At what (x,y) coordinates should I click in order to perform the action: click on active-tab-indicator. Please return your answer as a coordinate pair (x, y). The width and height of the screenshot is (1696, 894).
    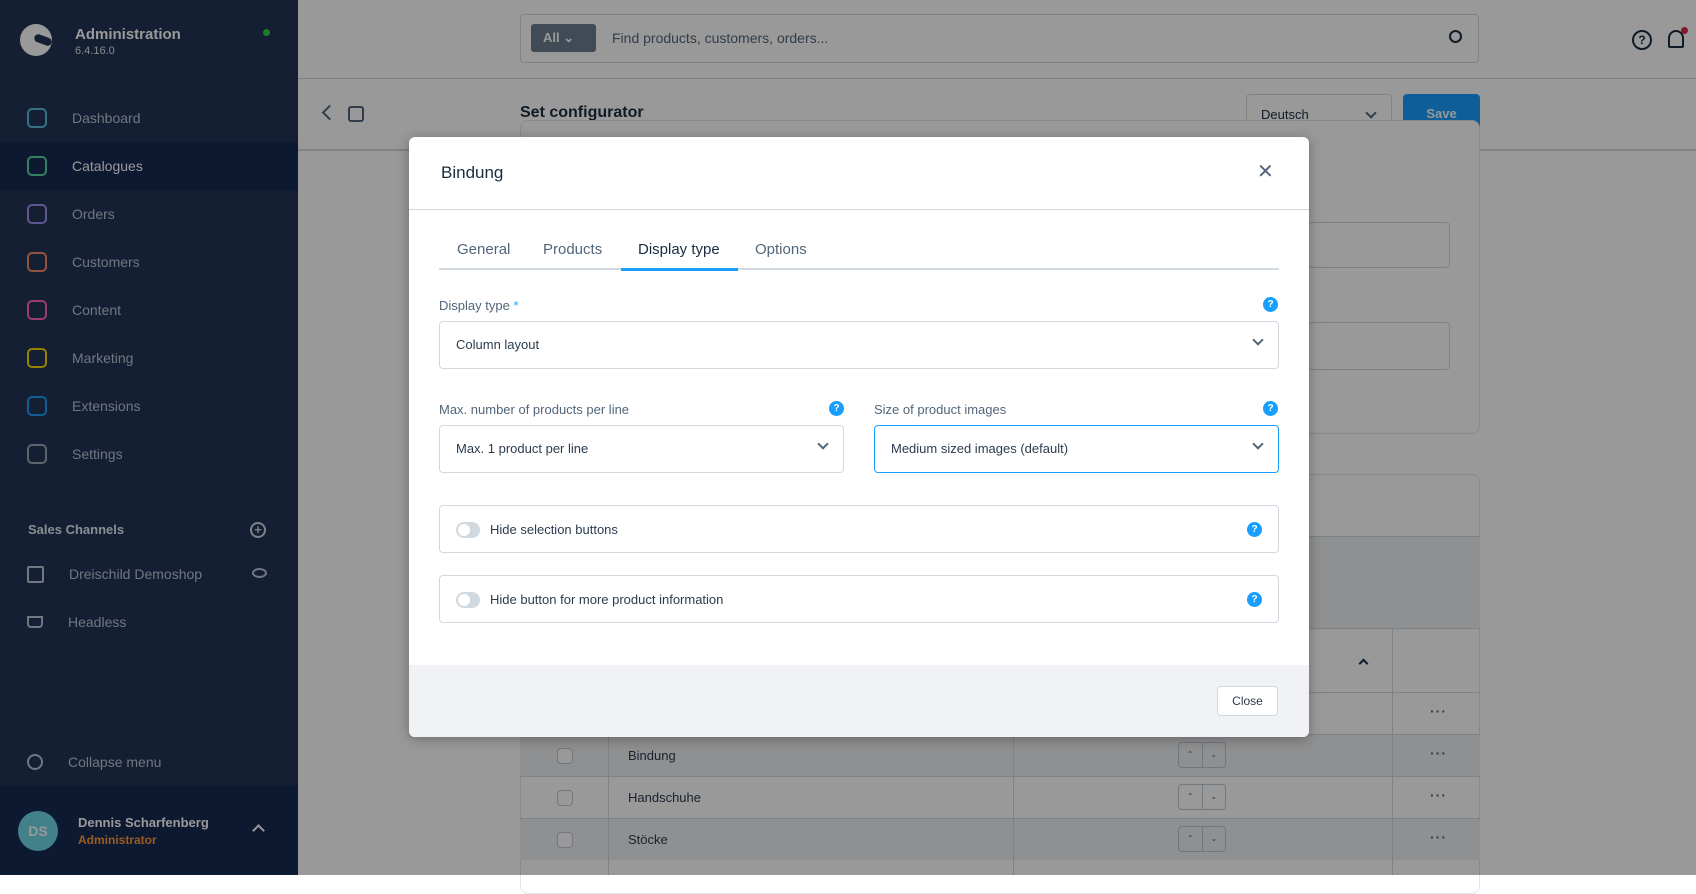
    Looking at the image, I should click on (679, 269).